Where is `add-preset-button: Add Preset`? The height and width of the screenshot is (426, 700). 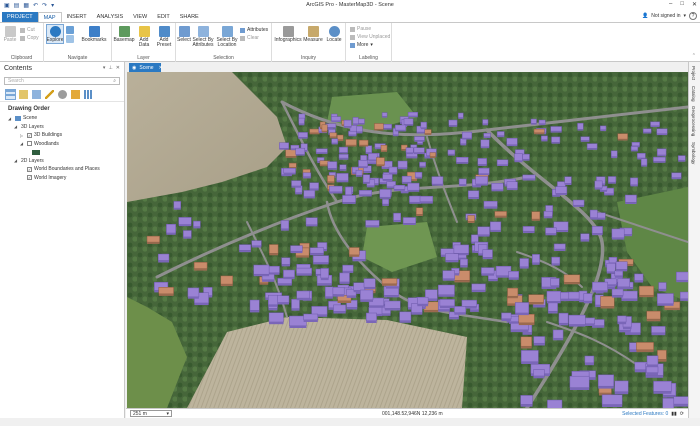
add-preset-button: Add Preset is located at coordinates (164, 37).